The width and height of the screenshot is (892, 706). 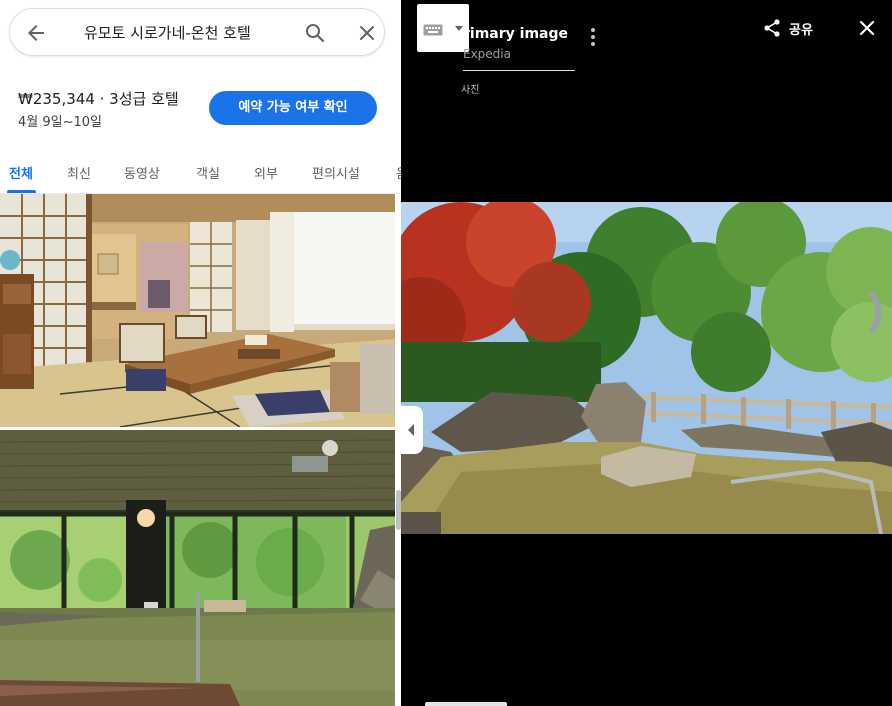 I want to click on share-button: 공유, so click(x=788, y=28).